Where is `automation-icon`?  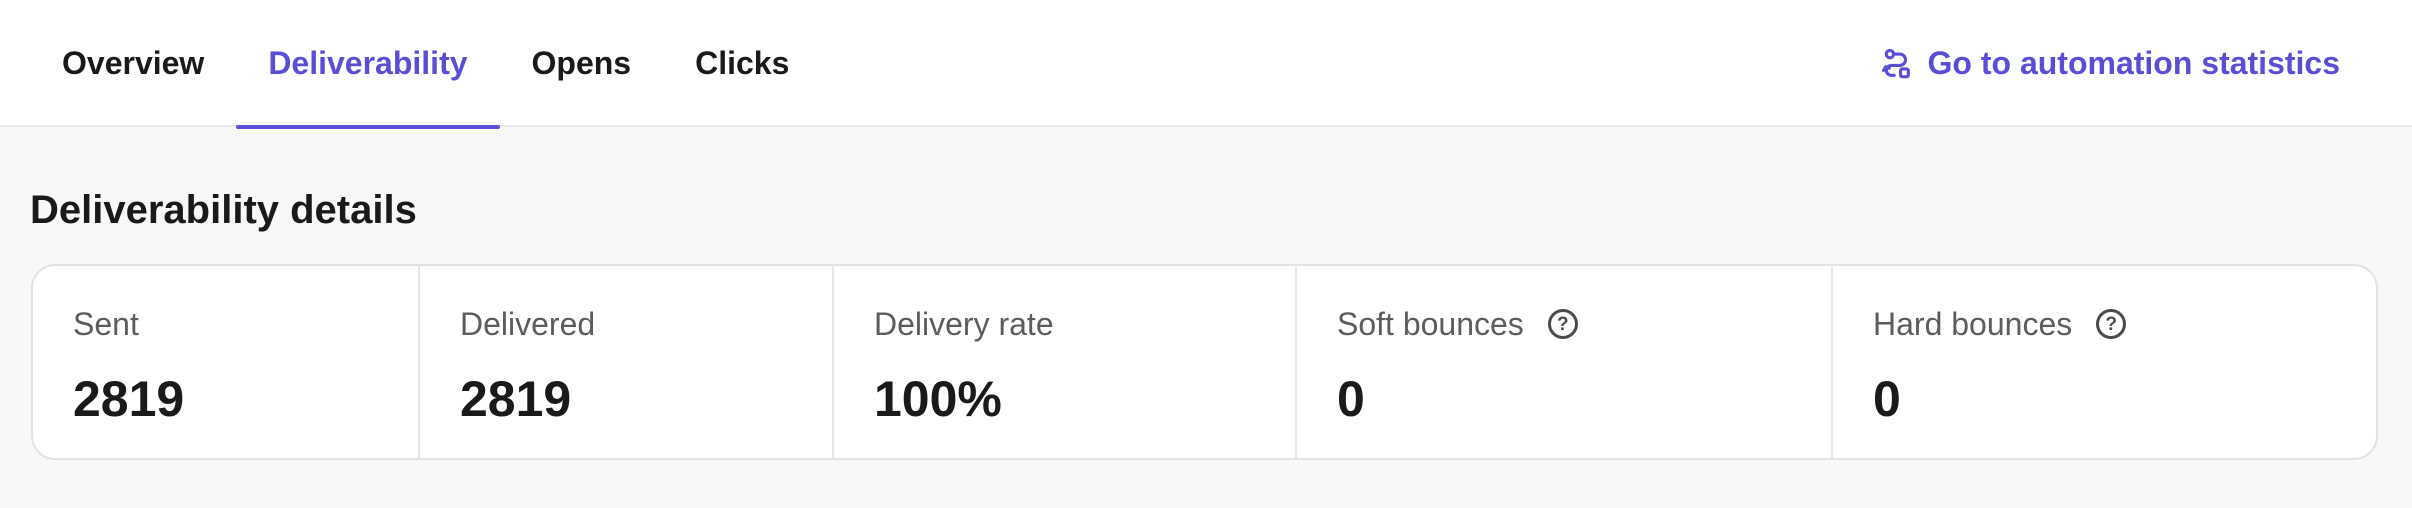 automation-icon is located at coordinates (1897, 64).